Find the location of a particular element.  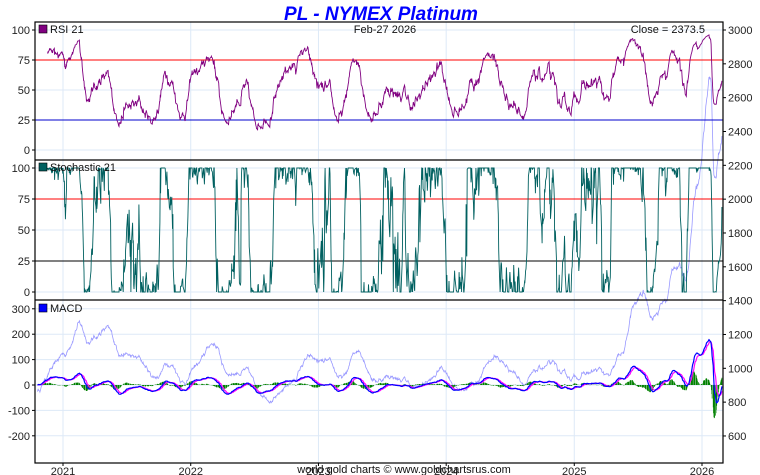

rsi-tick-label: 75 is located at coordinates (24, 61).